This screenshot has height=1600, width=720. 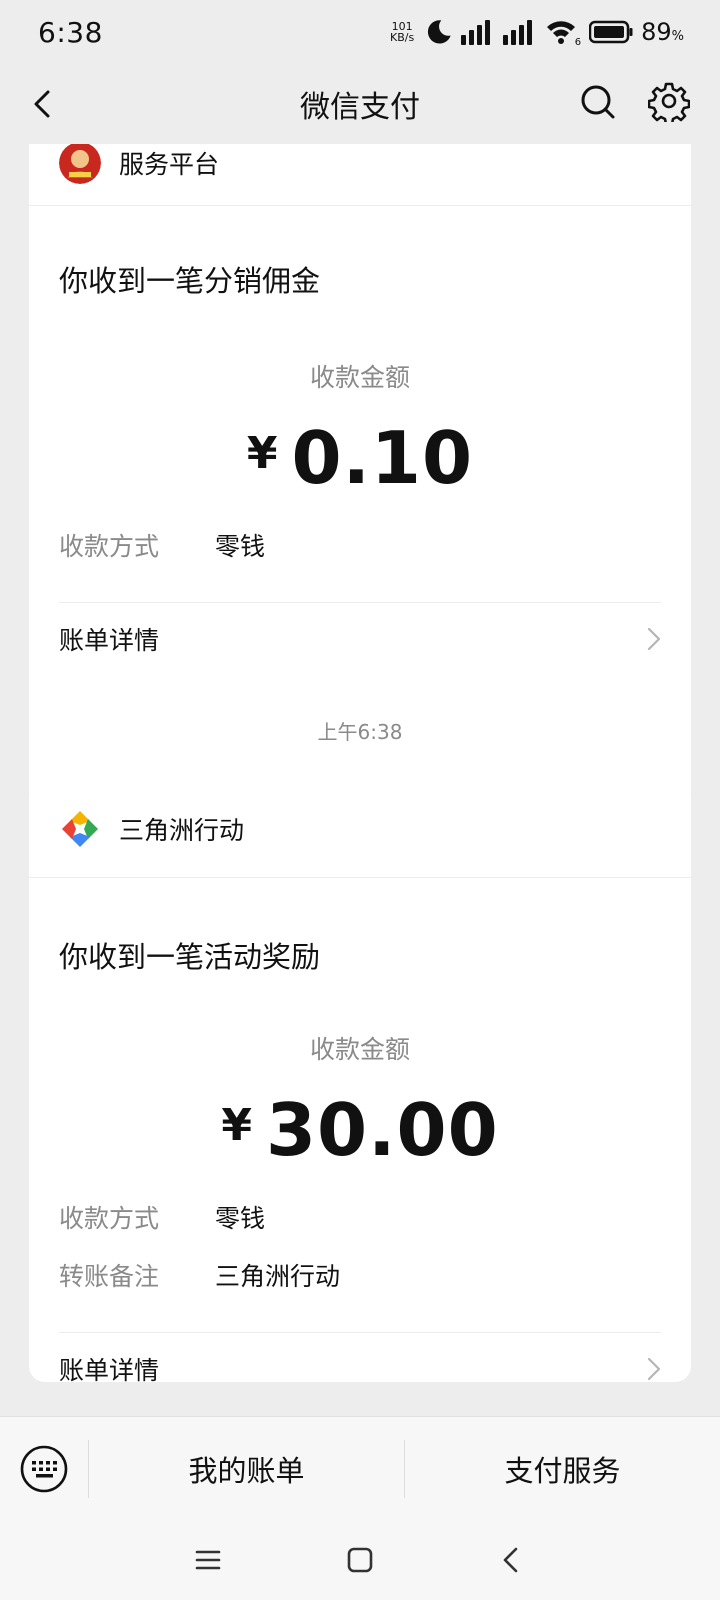 I want to click on search-icon, so click(x=598, y=102).